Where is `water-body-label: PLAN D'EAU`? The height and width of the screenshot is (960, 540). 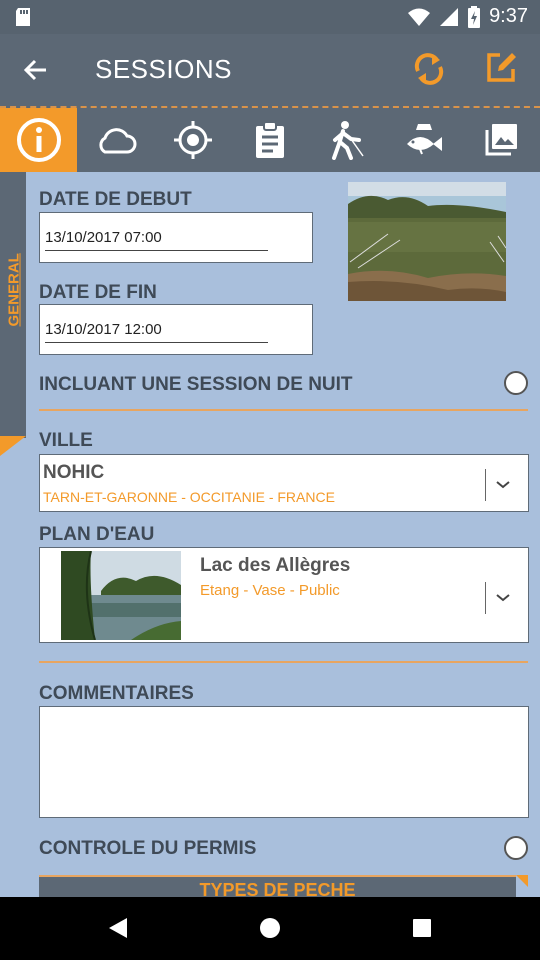 water-body-label: PLAN D'EAU is located at coordinates (97, 534).